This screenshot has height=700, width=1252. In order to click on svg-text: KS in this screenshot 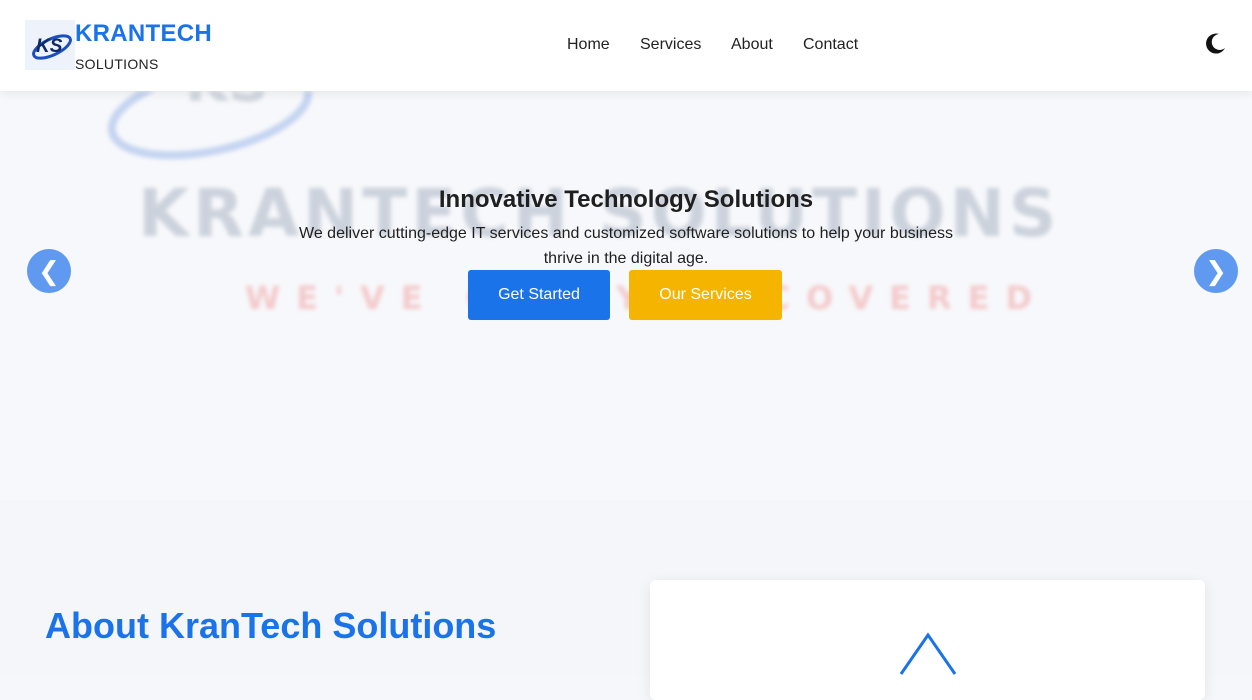, I will do `click(227, 103)`.